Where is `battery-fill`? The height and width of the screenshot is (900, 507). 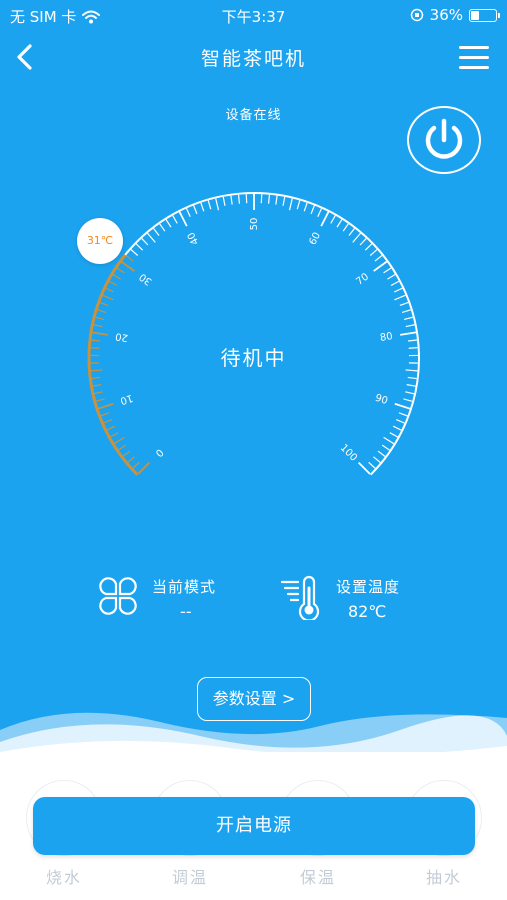 battery-fill is located at coordinates (475, 15).